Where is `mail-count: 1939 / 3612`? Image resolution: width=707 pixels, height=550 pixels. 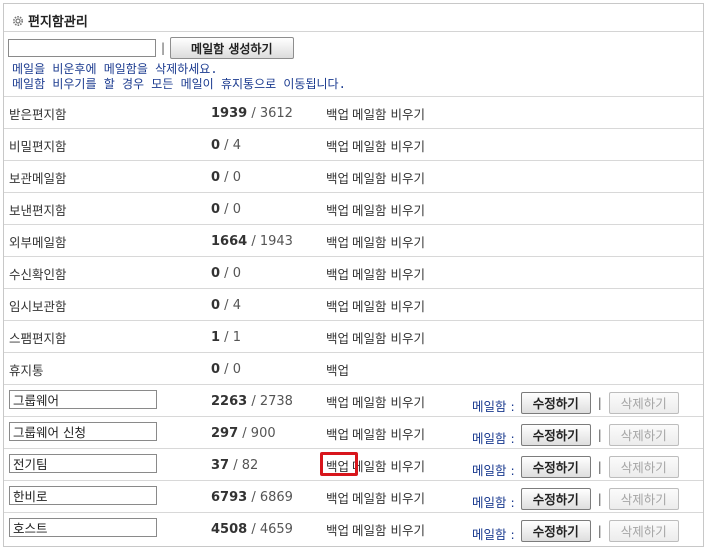 mail-count: 1939 / 3612 is located at coordinates (252, 113).